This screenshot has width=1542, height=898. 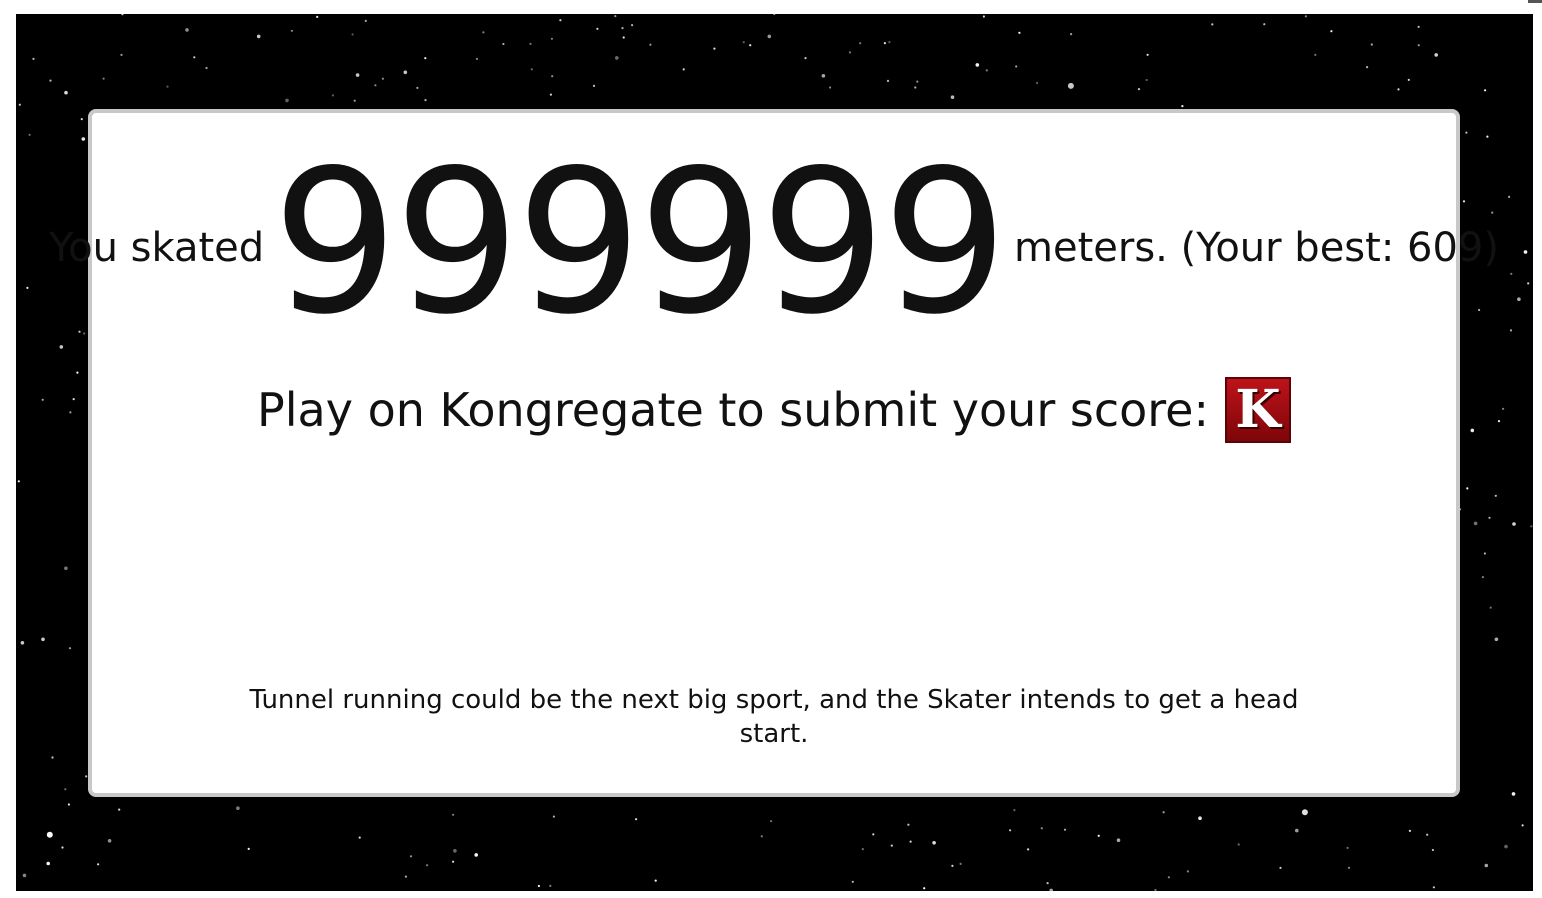 I want to click on kongregate-logo-button: K, so click(x=1257, y=410).